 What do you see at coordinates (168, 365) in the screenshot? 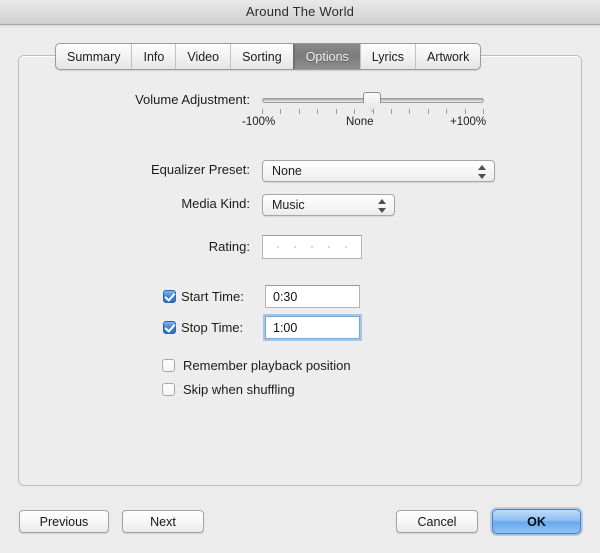
I see `remember-playback-checkbox` at bounding box center [168, 365].